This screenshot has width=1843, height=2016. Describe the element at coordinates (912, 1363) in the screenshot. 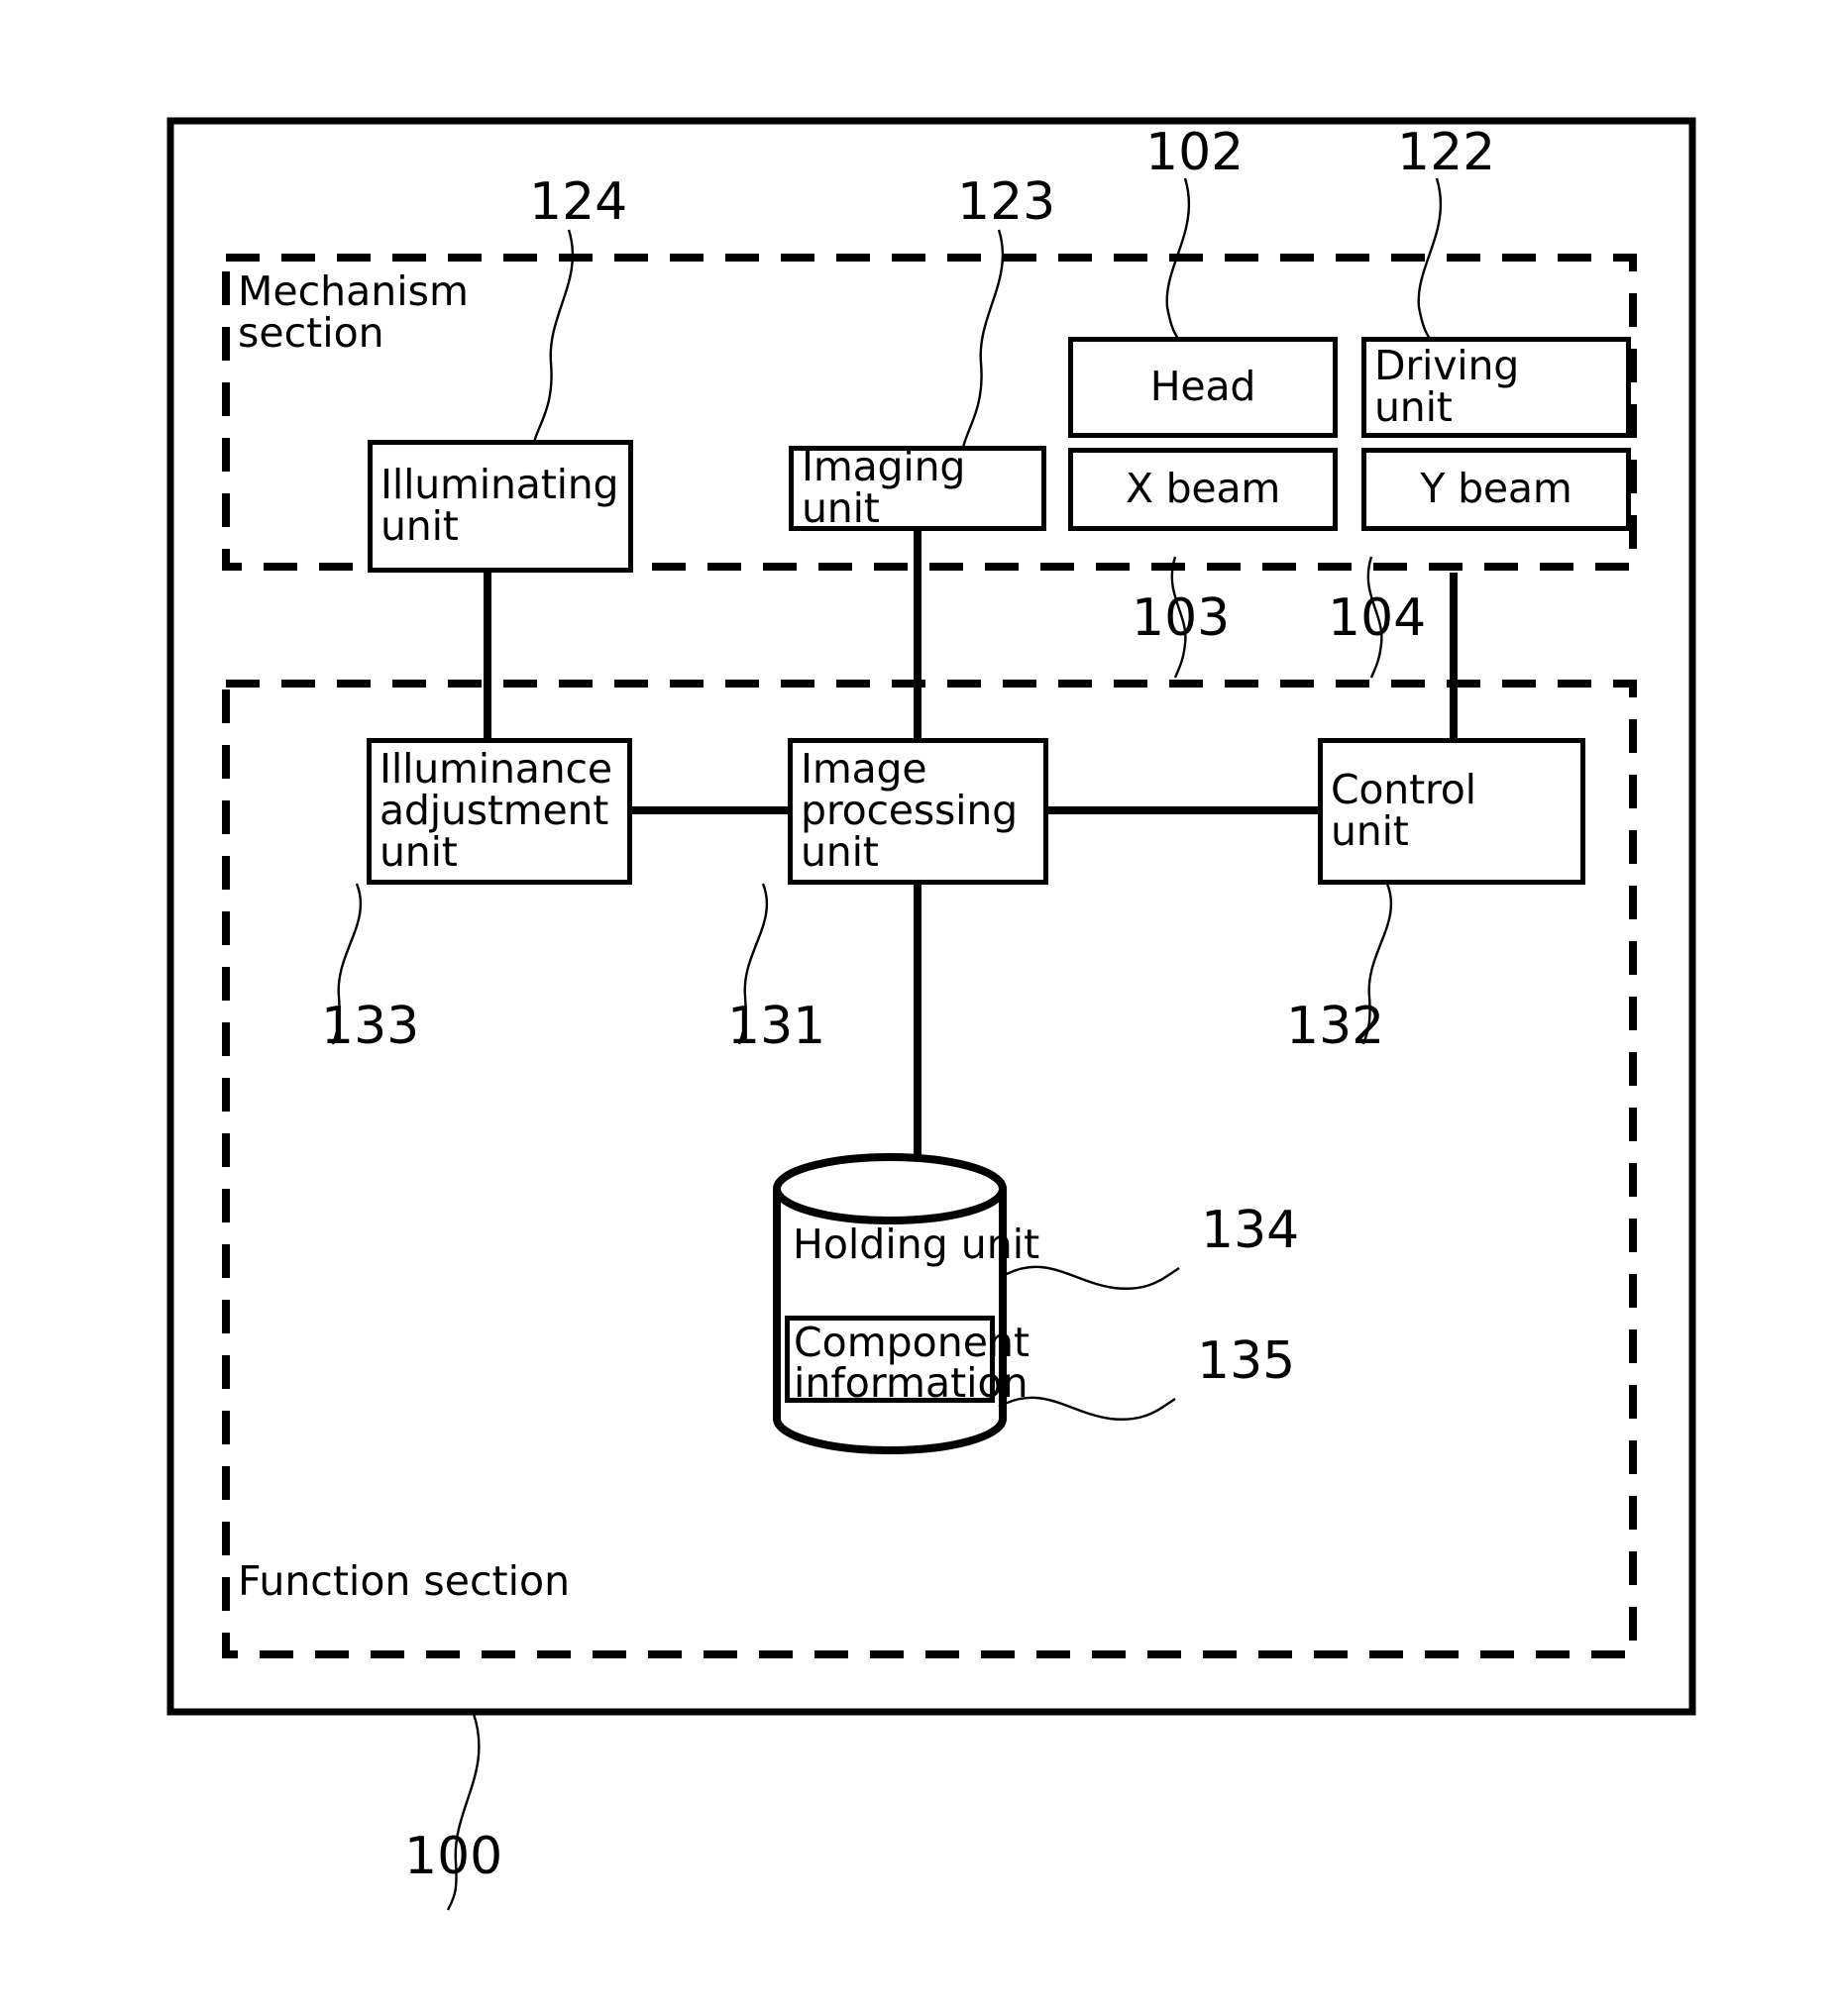

I see `component-information-label: Component information` at that location.